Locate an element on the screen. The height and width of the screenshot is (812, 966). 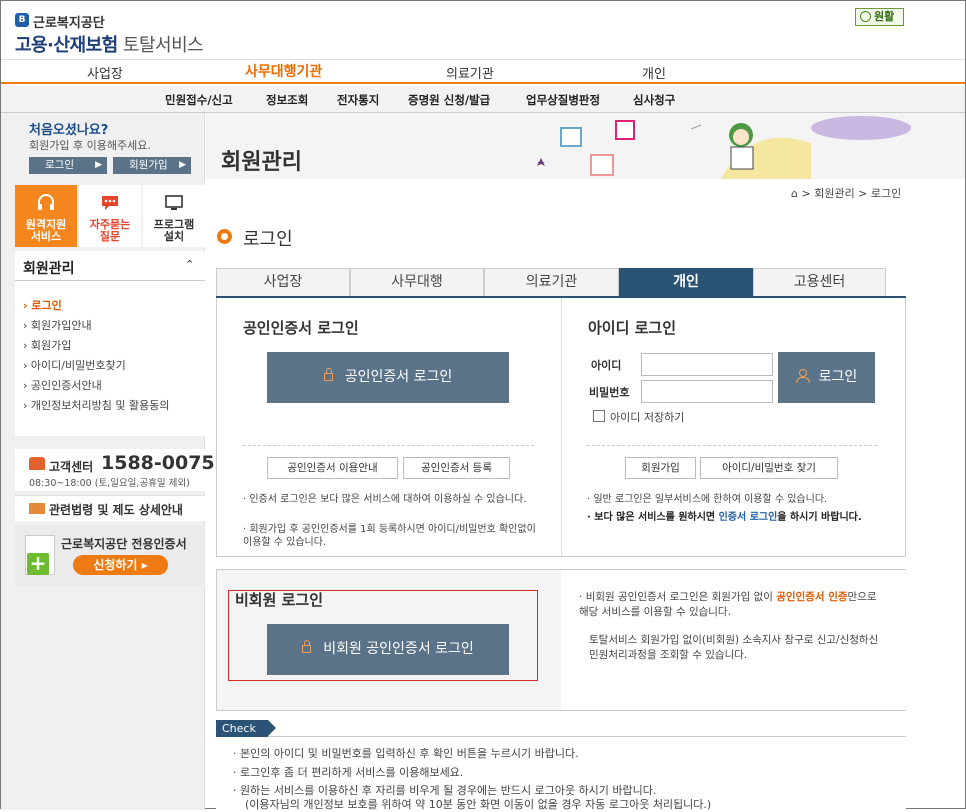
menu-item-join: › 회원가입 is located at coordinates (47, 345).